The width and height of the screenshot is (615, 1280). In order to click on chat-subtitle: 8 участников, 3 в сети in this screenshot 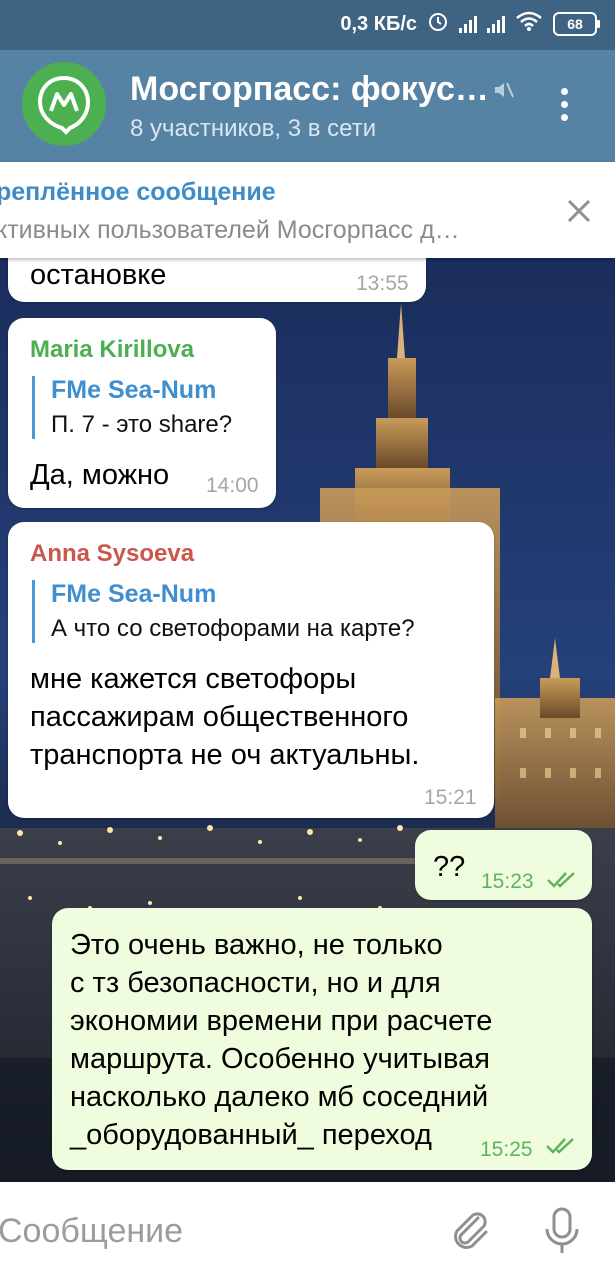, I will do `click(253, 128)`.